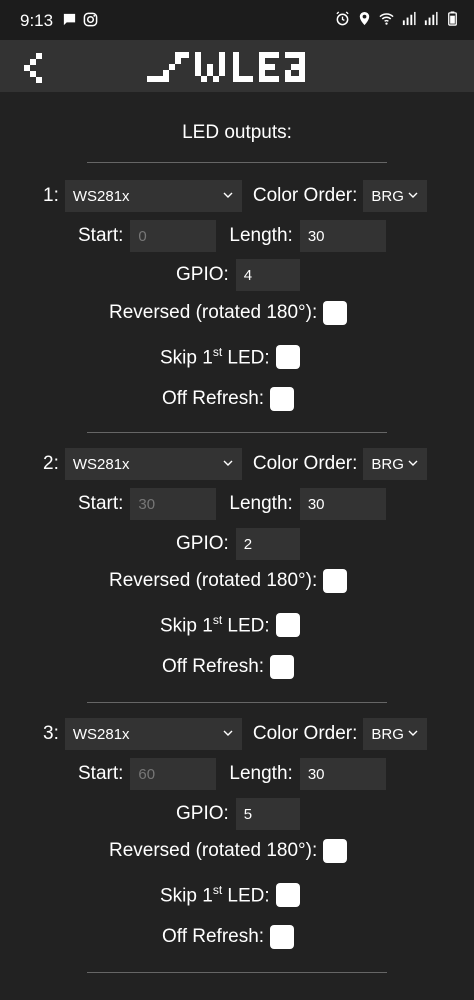 Image resolution: width=474 pixels, height=1000 pixels. I want to click on start-input: 30, so click(173, 504).